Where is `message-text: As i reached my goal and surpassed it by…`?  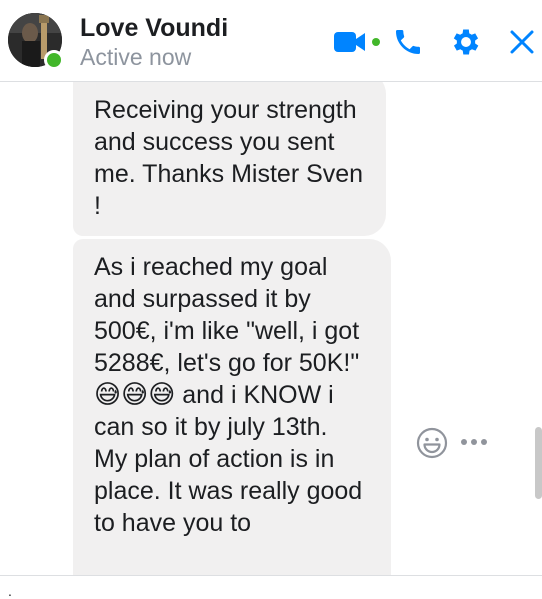
message-text: As i reached my goal and surpassed it by… is located at coordinates (227, 315).